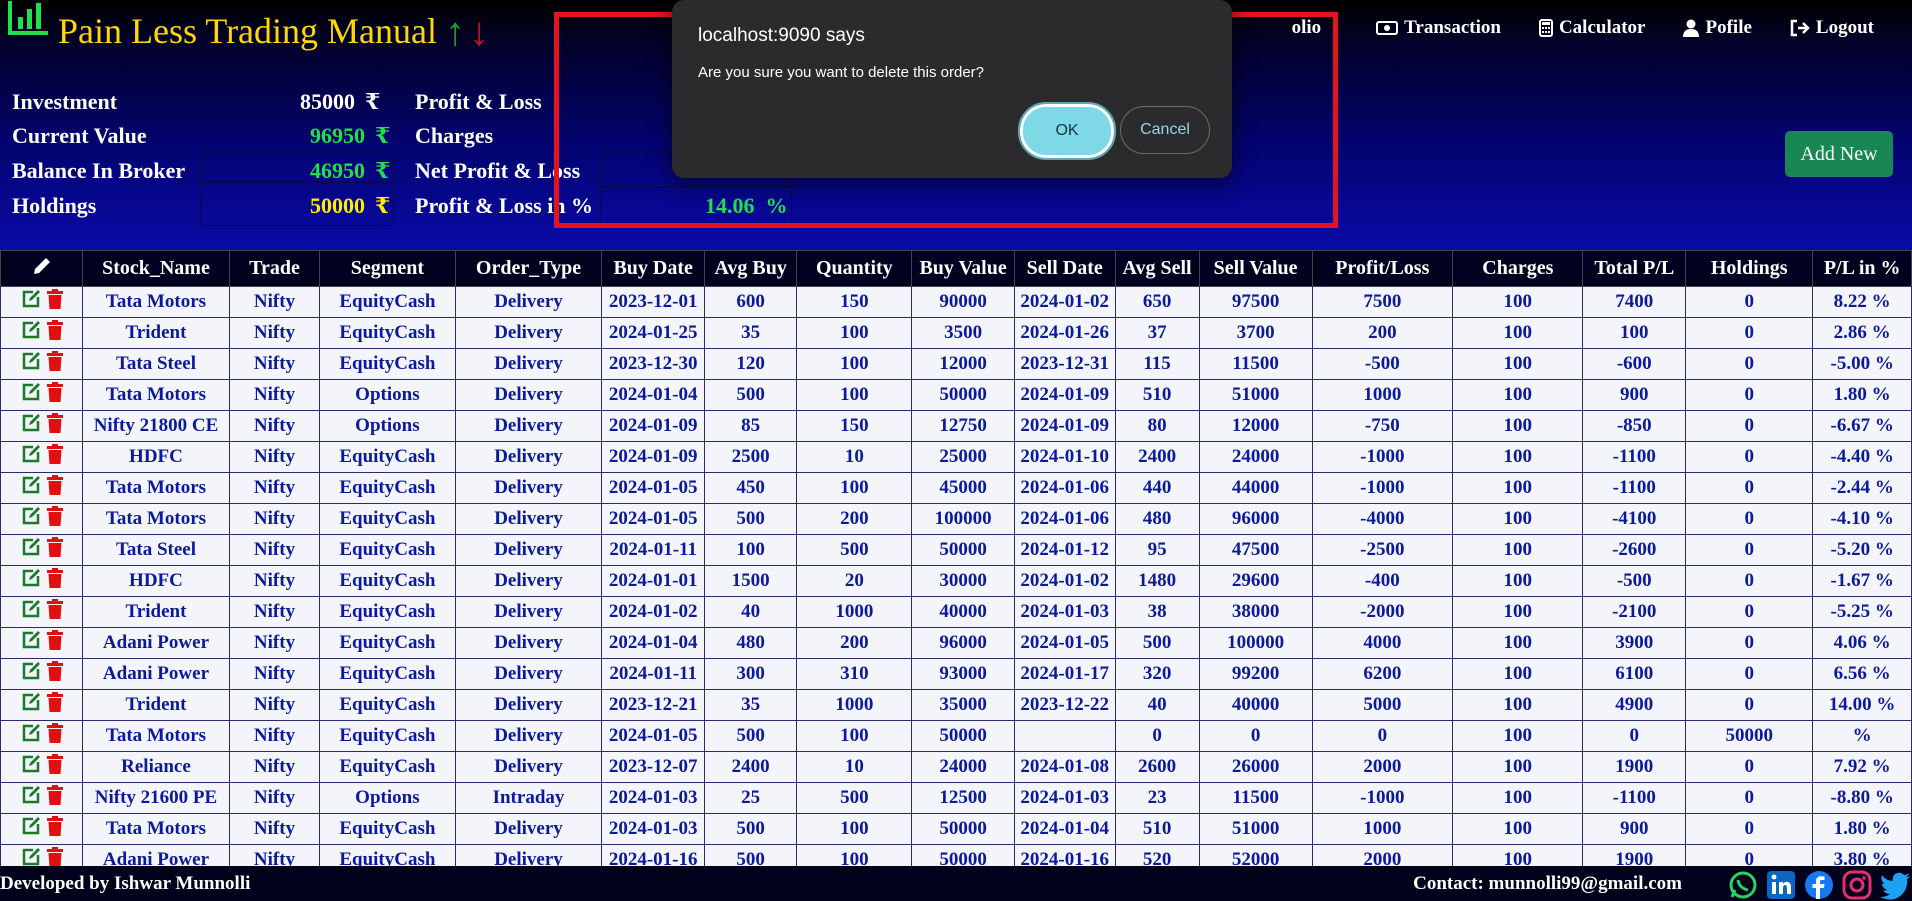 This screenshot has height=901, width=1912. I want to click on linkedin-icon, so click(1781, 885).